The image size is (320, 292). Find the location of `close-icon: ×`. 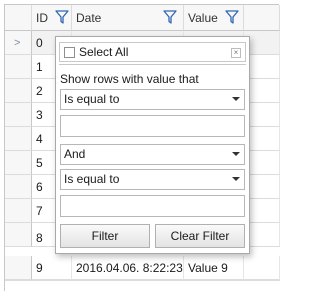

close-icon: × is located at coordinates (236, 53).